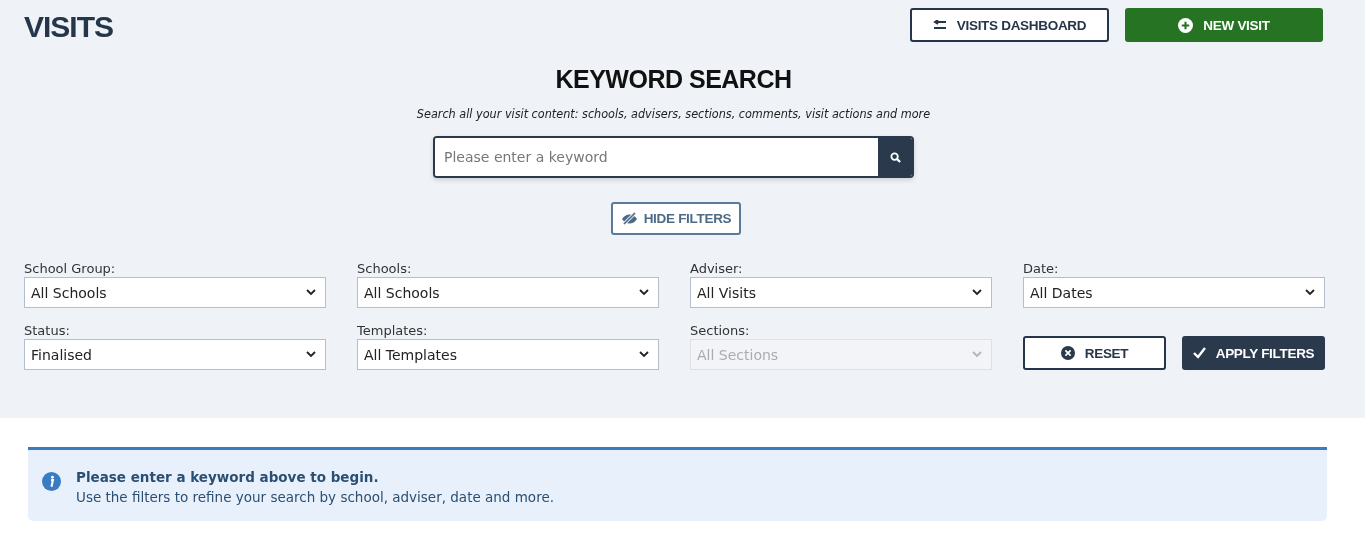 The image size is (1365, 537). What do you see at coordinates (1067, 353) in the screenshot?
I see `close-circle-icon` at bounding box center [1067, 353].